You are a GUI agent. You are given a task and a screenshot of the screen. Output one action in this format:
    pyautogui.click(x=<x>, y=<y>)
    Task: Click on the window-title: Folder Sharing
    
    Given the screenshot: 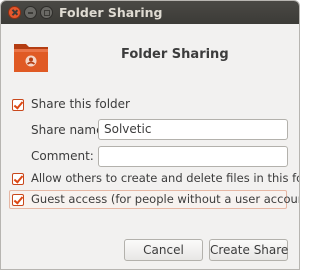 What is the action you would take?
    pyautogui.click(x=111, y=12)
    